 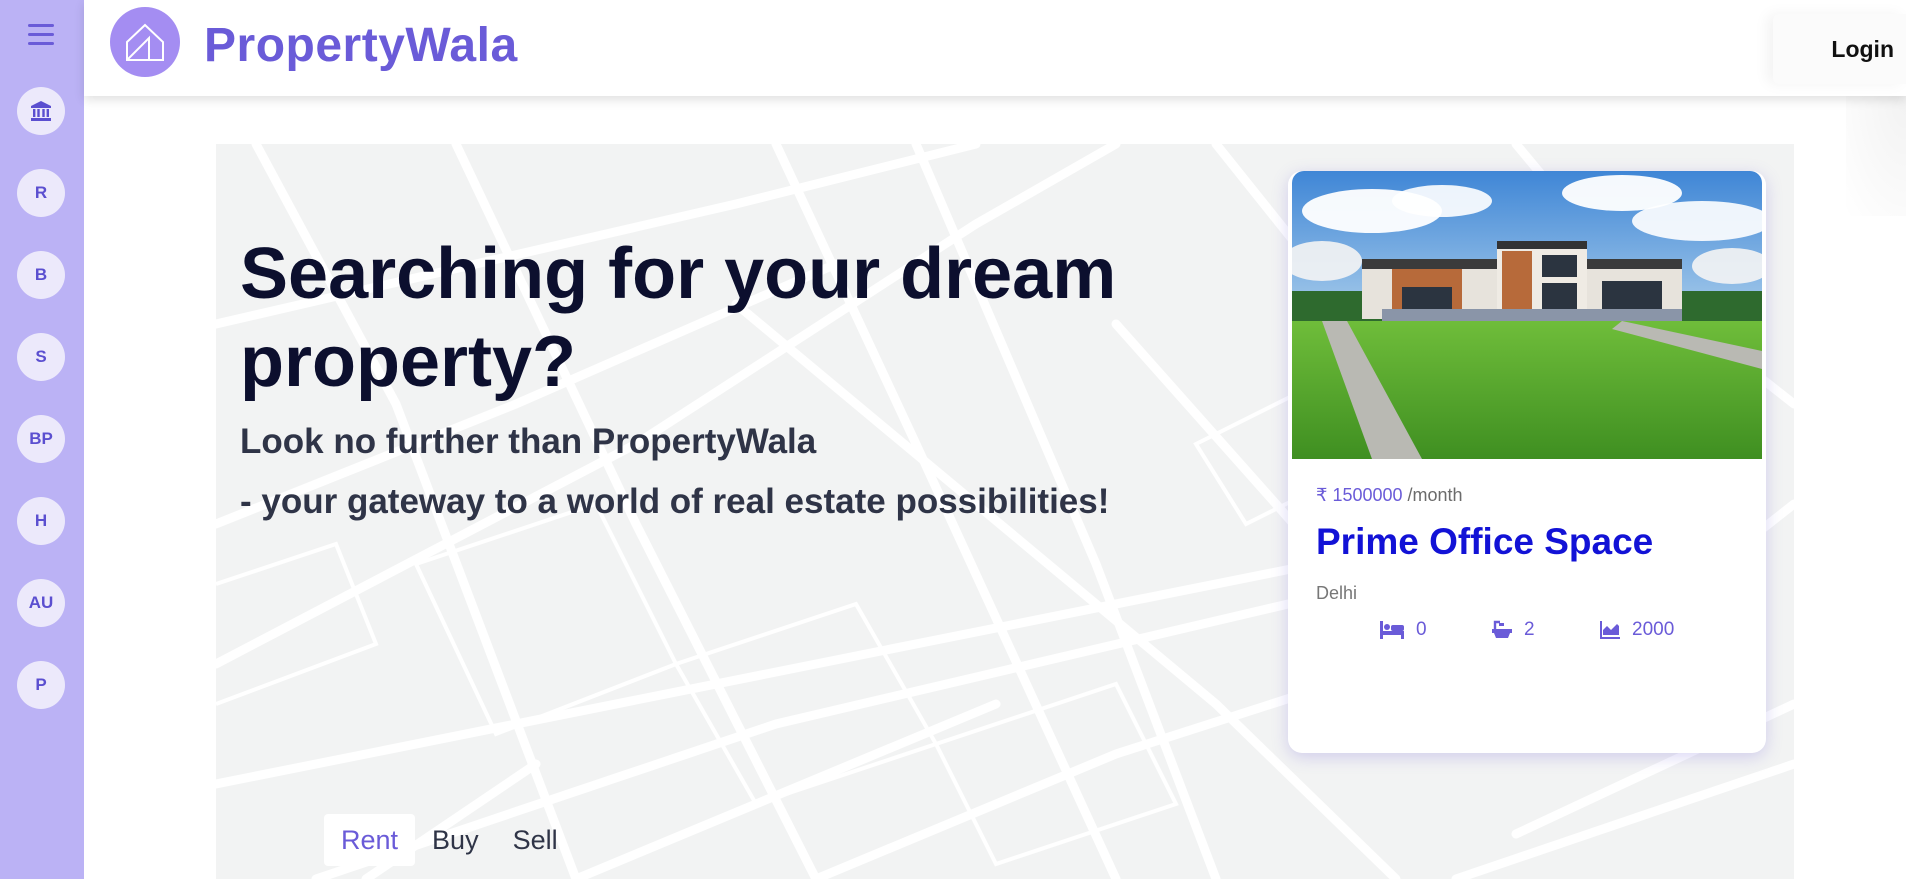 I want to click on listing-type-tabs: Rent Buy Sell, so click(x=449, y=840).